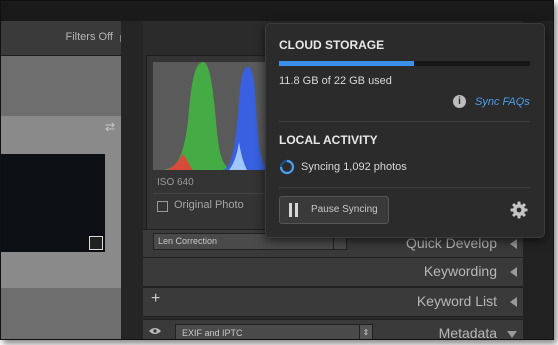 The height and width of the screenshot is (345, 558). I want to click on pause-syncing-label: Pause Syncing, so click(344, 209).